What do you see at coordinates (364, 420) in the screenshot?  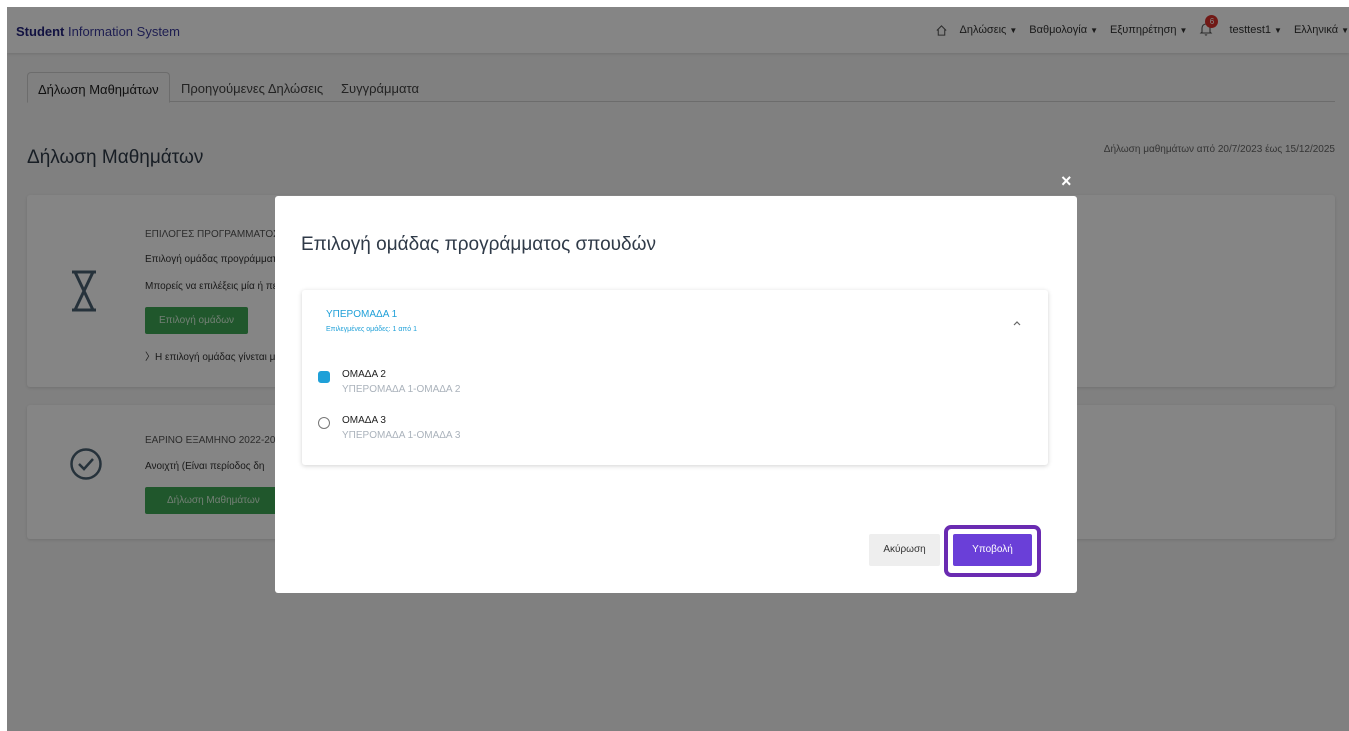 I see `option-label: ΟΜΑΔΑ 3` at bounding box center [364, 420].